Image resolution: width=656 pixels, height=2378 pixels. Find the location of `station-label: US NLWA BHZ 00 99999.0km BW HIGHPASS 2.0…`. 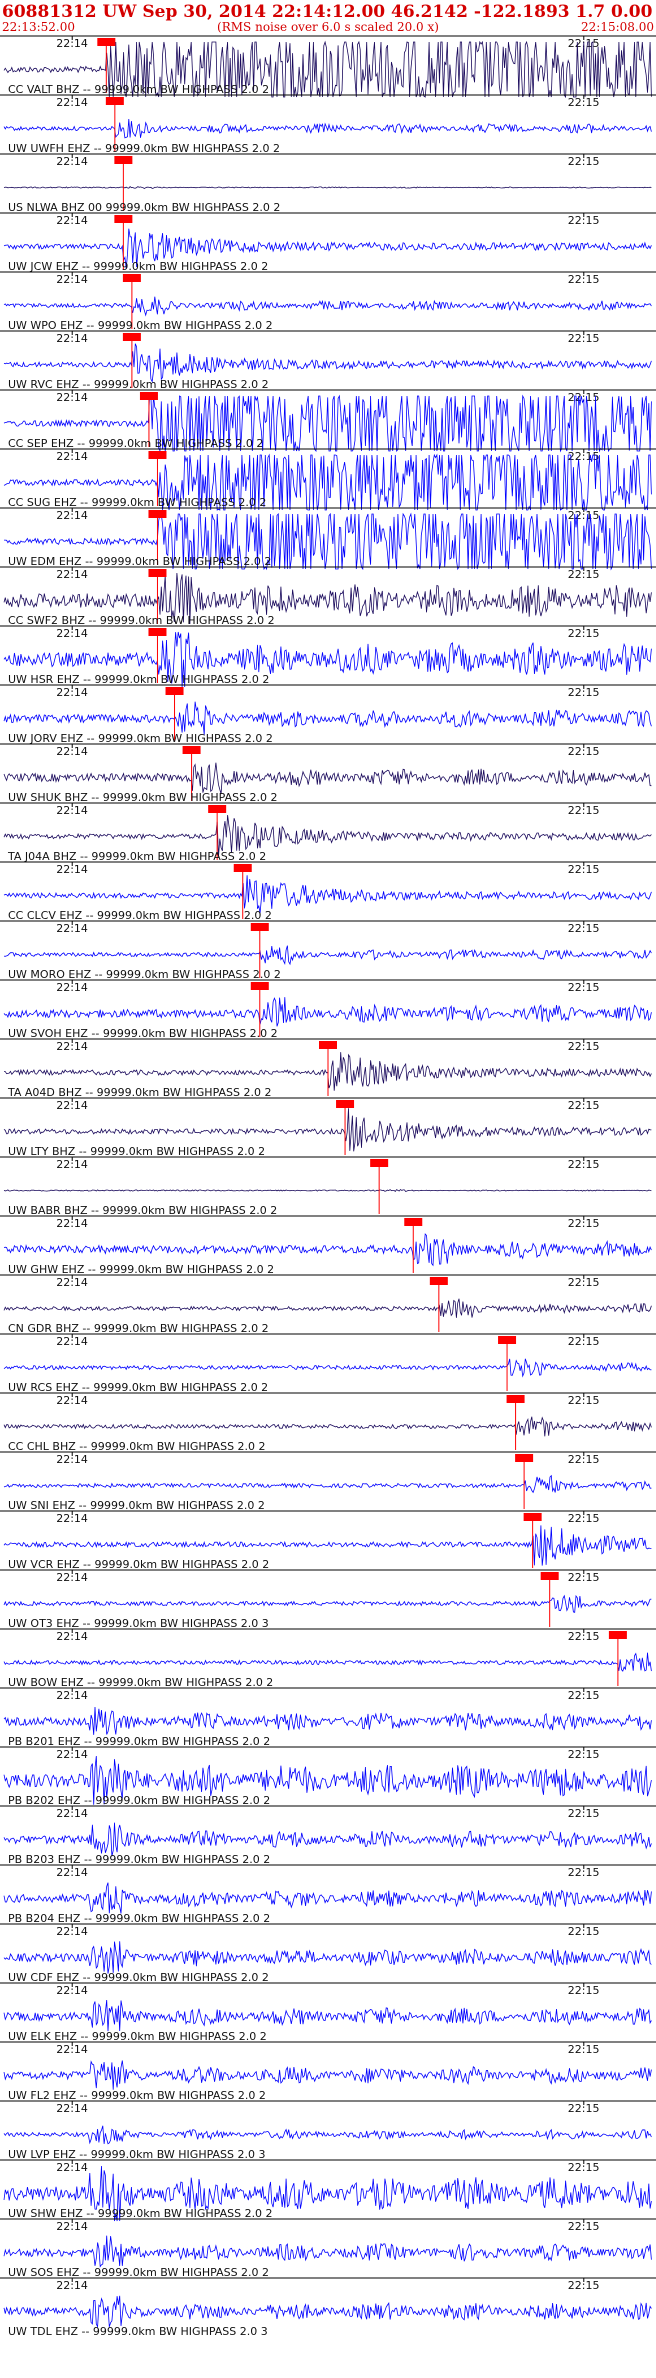

station-label: US NLWA BHZ 00 99999.0km BW HIGHPASS 2.0… is located at coordinates (144, 207).